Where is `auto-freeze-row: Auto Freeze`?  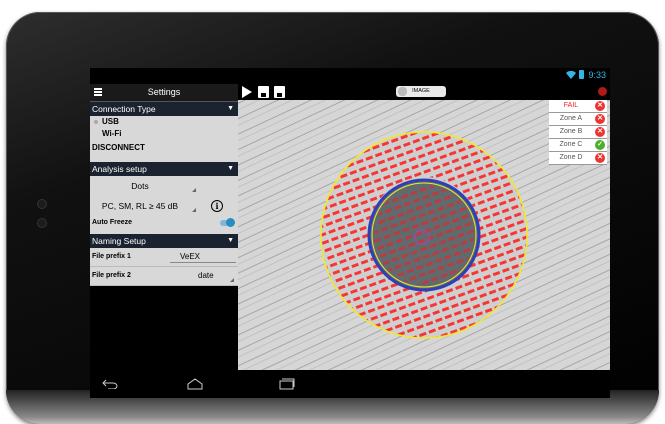
auto-freeze-row: Auto Freeze is located at coordinates (164, 223).